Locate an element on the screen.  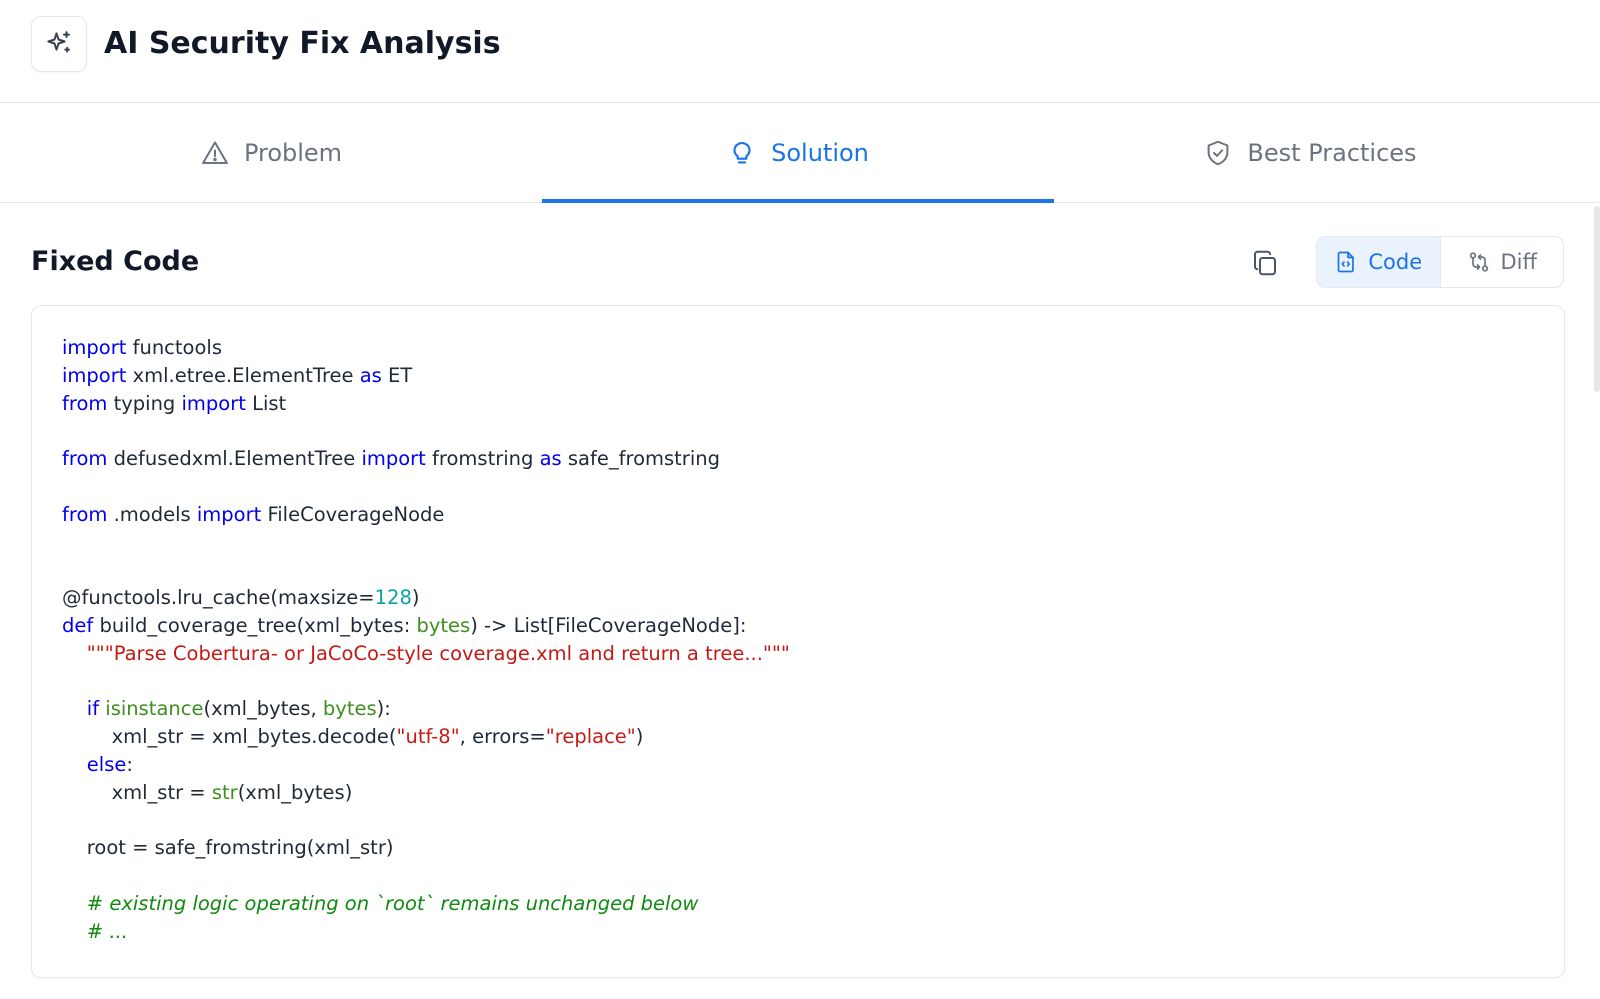
code-token: functools is located at coordinates (174, 347).